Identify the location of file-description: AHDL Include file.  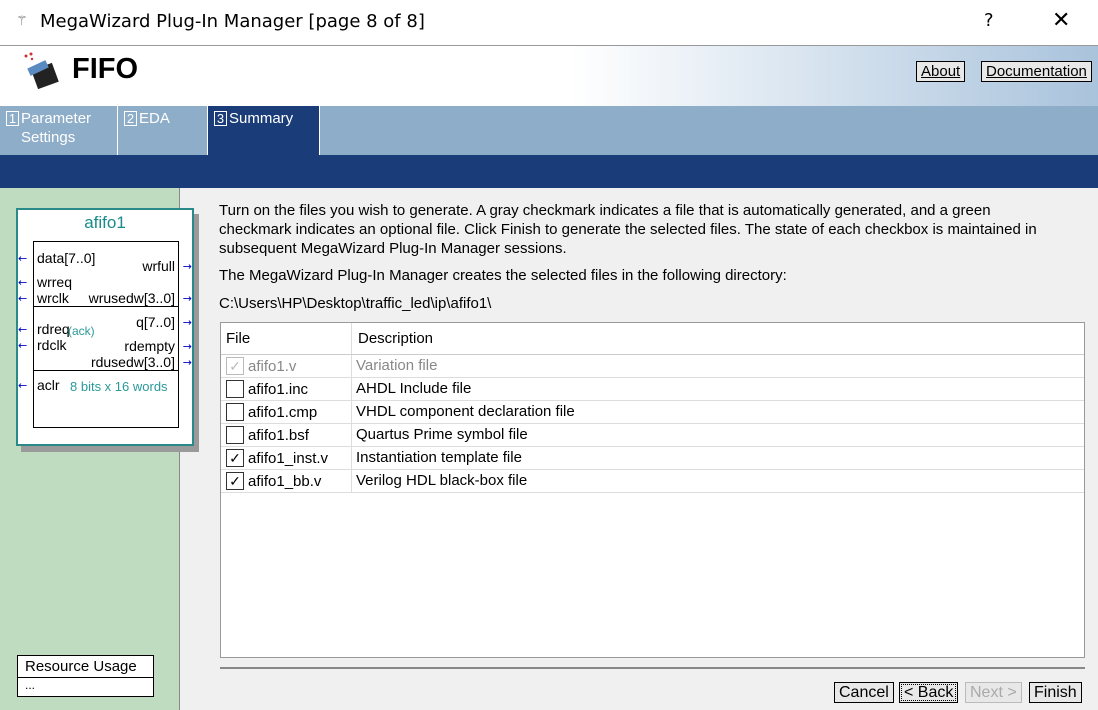
(414, 388).